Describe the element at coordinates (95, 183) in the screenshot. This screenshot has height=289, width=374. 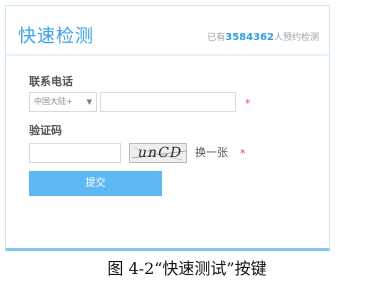
I see `submit-button: 提交` at that location.